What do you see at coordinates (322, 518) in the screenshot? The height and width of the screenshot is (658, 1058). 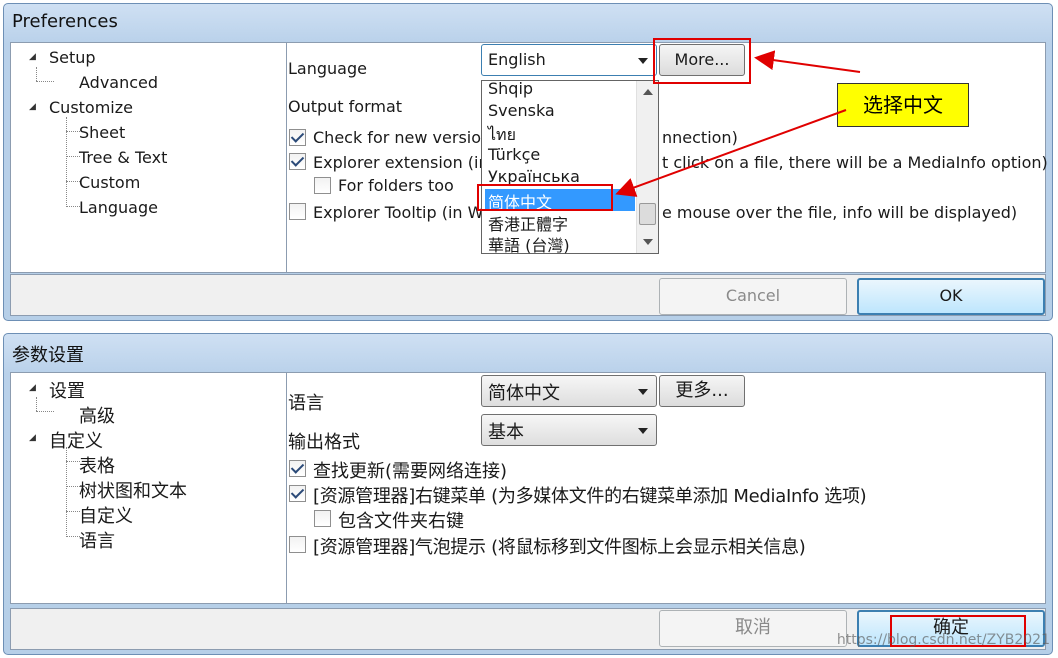 I see `folders-too-checkbox` at bounding box center [322, 518].